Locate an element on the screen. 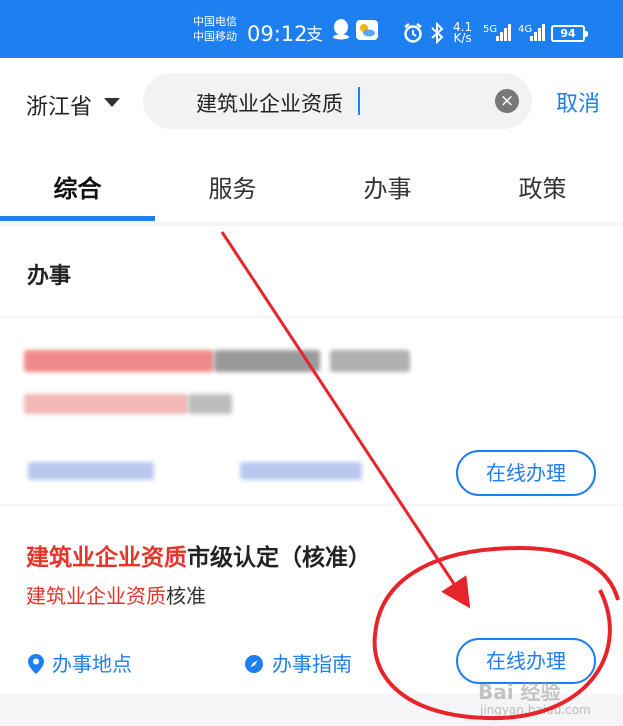  net-speed: 4.1 K/s is located at coordinates (462, 33).